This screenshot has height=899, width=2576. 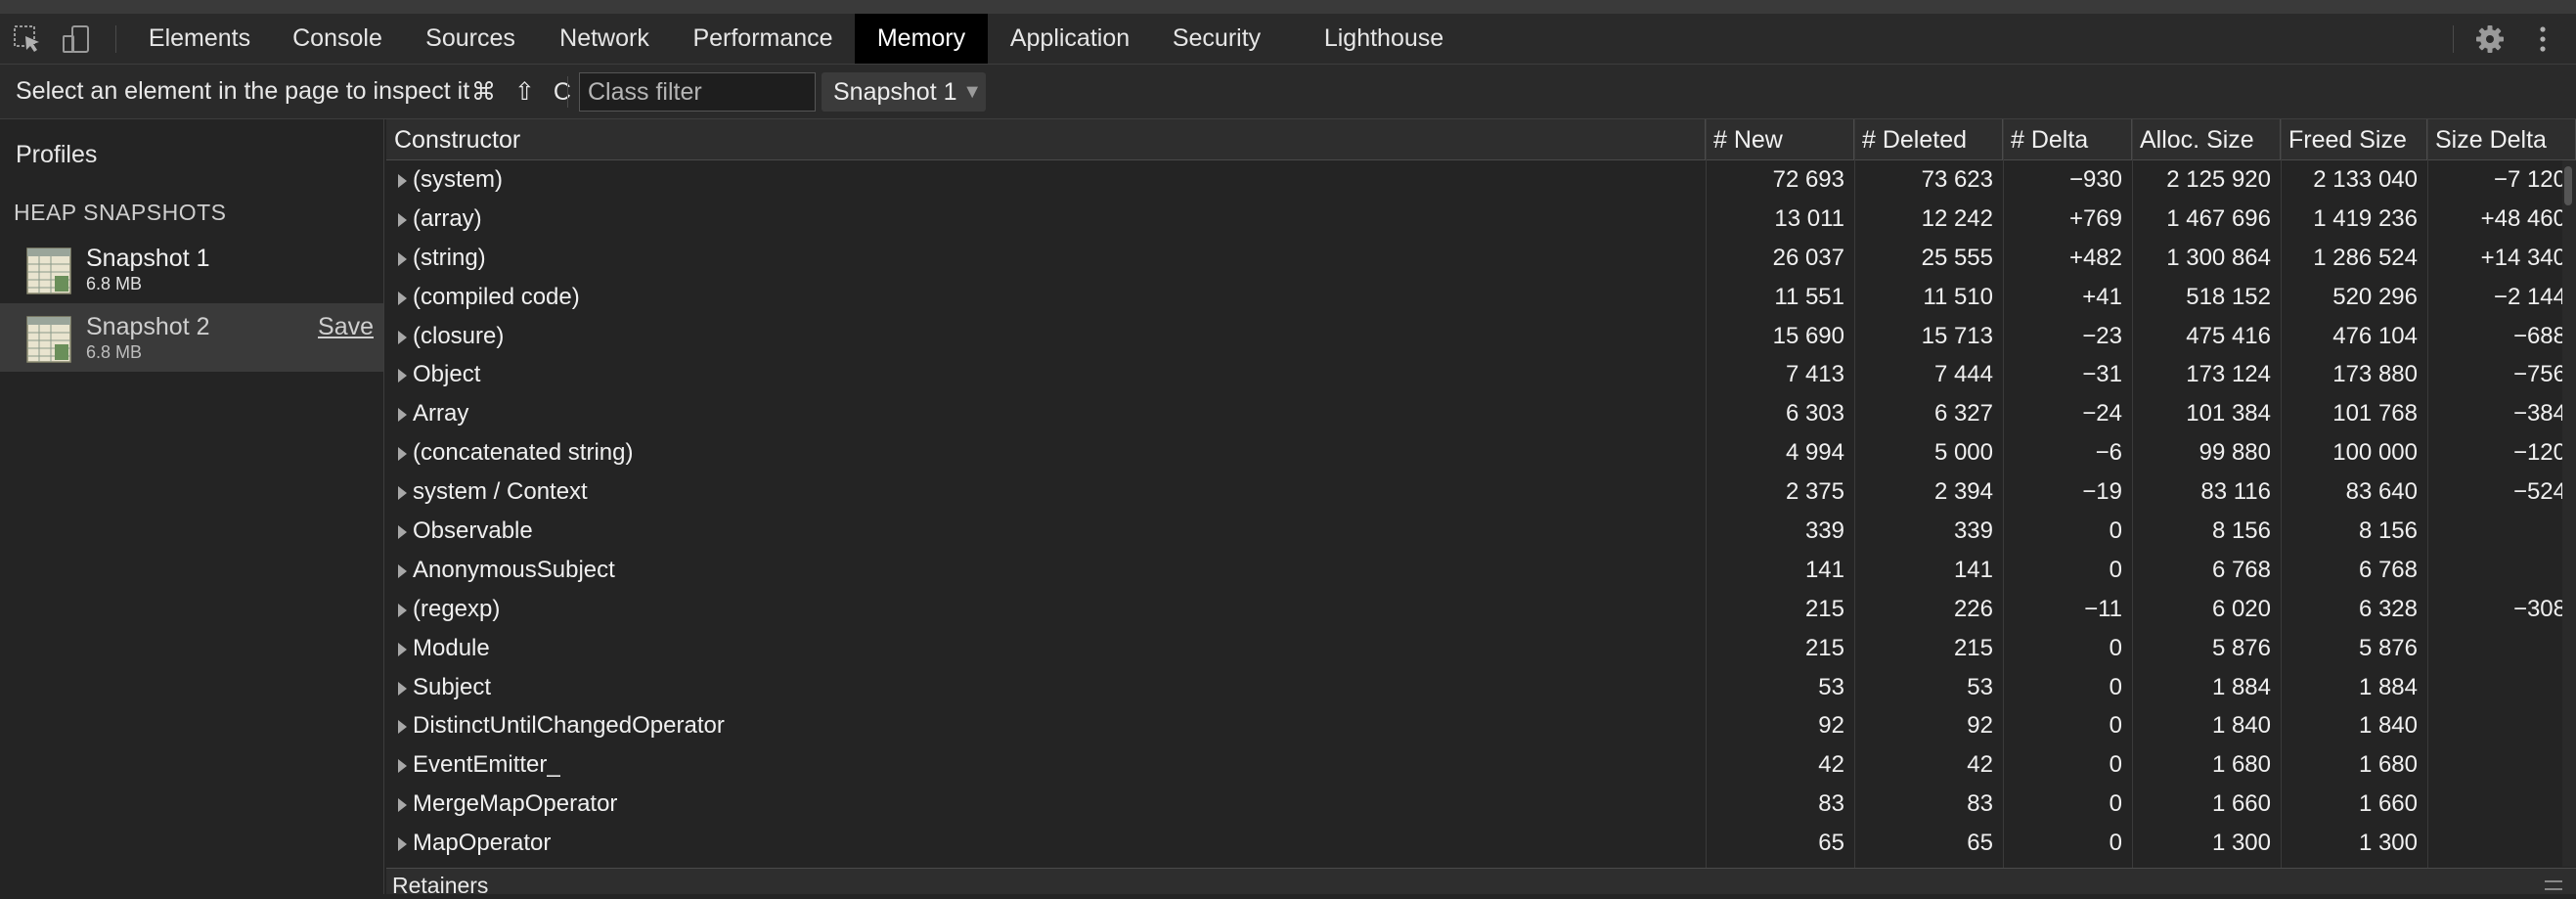 What do you see at coordinates (1481, 765) in the screenshot?
I see `table-row: EventEmitter_ 42 42 0 1 680 1 680` at bounding box center [1481, 765].